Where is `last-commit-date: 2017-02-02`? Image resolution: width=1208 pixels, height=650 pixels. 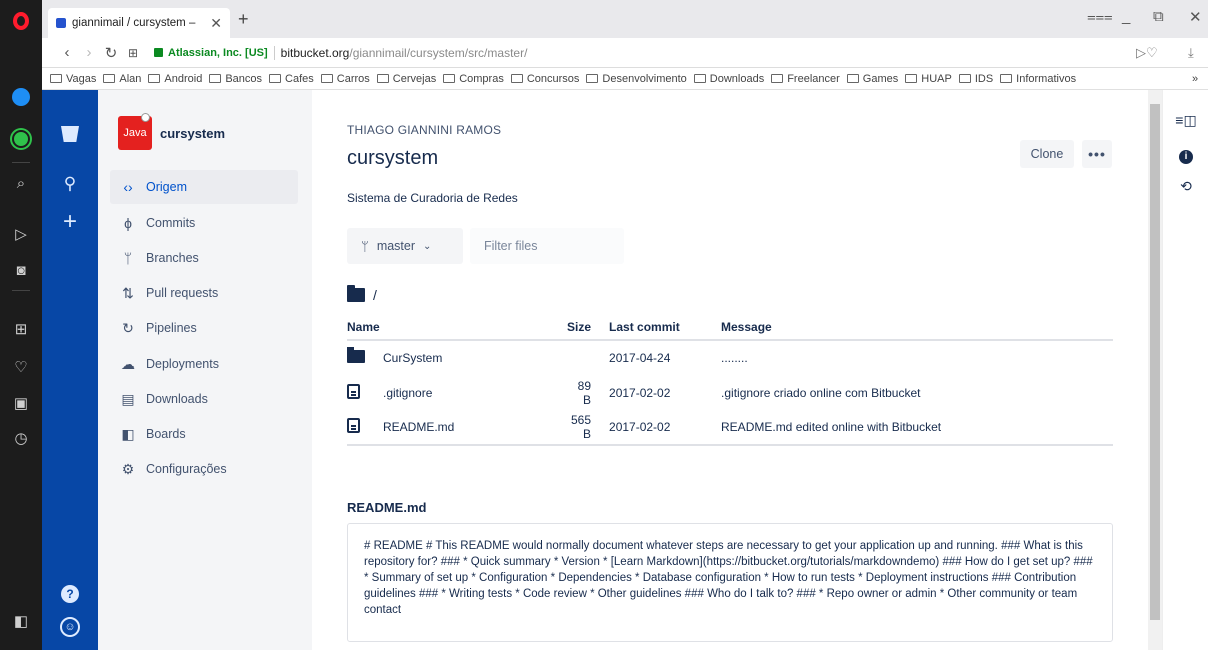 last-commit-date: 2017-02-02 is located at coordinates (665, 393).